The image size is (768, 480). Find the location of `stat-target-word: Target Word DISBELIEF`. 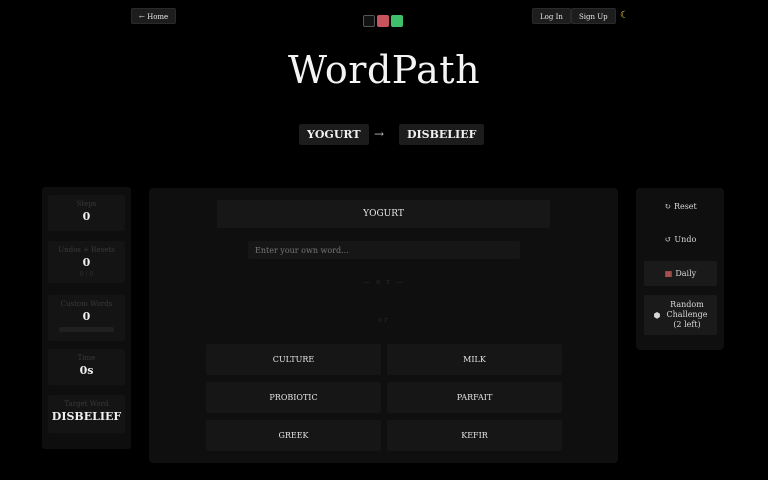

stat-target-word: Target Word DISBELIEF is located at coordinates (86, 414).